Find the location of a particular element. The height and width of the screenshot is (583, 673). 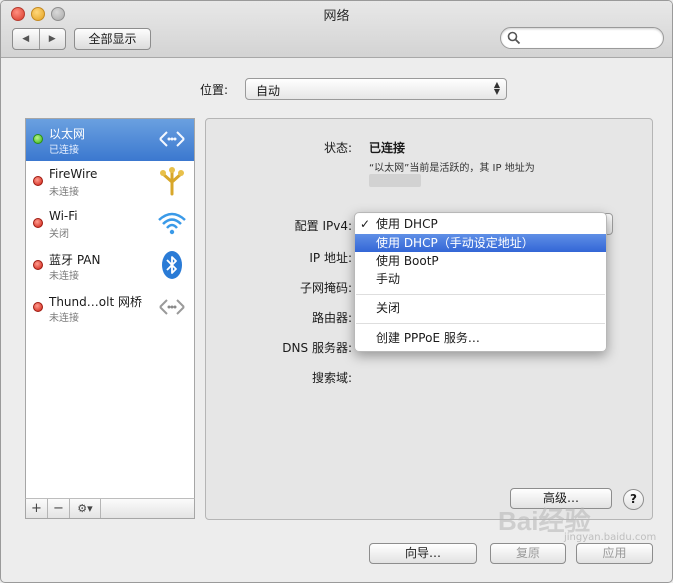

thunderbolt-bridge-icon is located at coordinates (172, 307).